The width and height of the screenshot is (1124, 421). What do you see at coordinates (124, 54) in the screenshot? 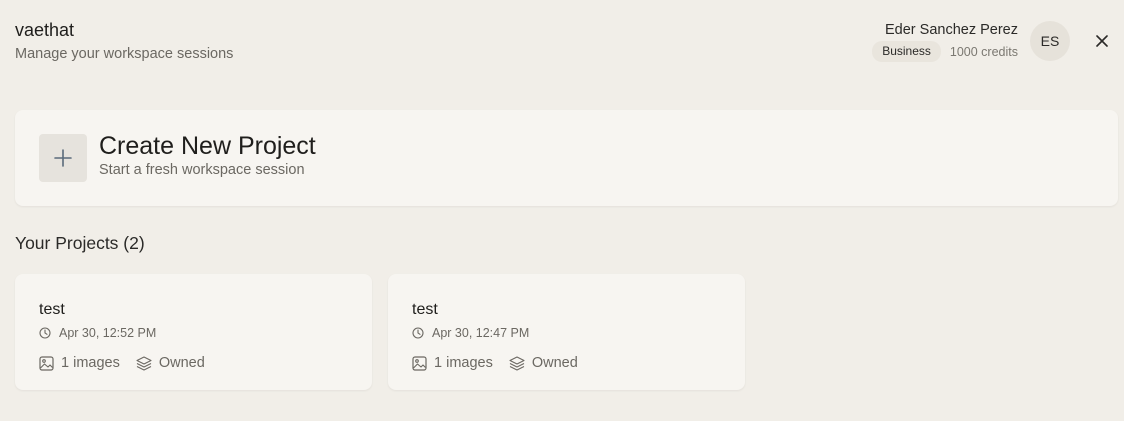
I see `app-subtitle: Manage your workspace sessions` at bounding box center [124, 54].